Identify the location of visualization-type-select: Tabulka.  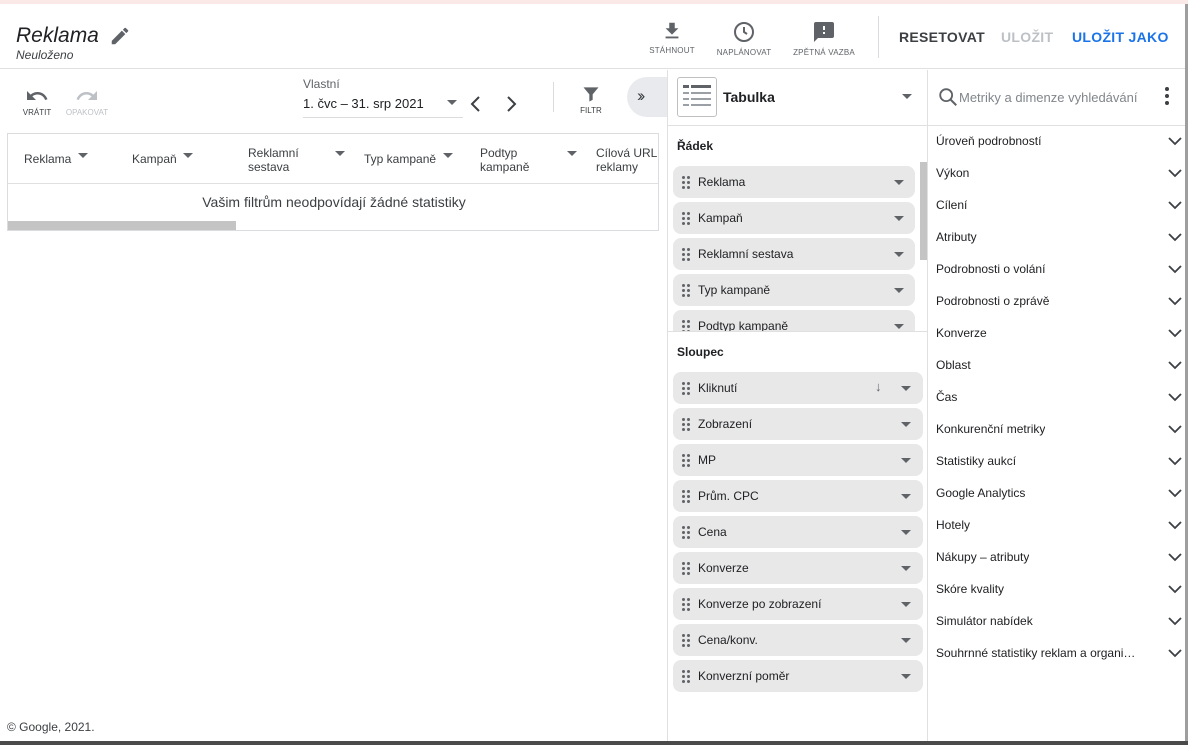
(749, 97).